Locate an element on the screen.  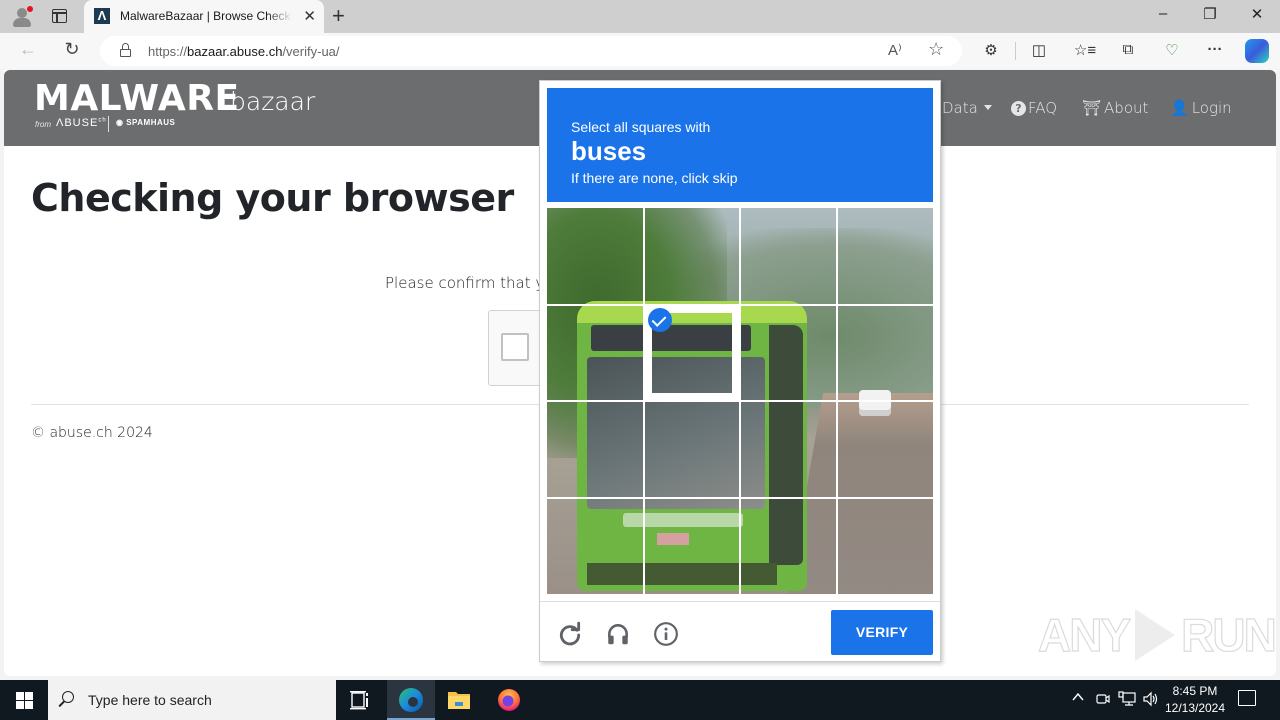
abuse-sup: ch is located at coordinates (102, 120).